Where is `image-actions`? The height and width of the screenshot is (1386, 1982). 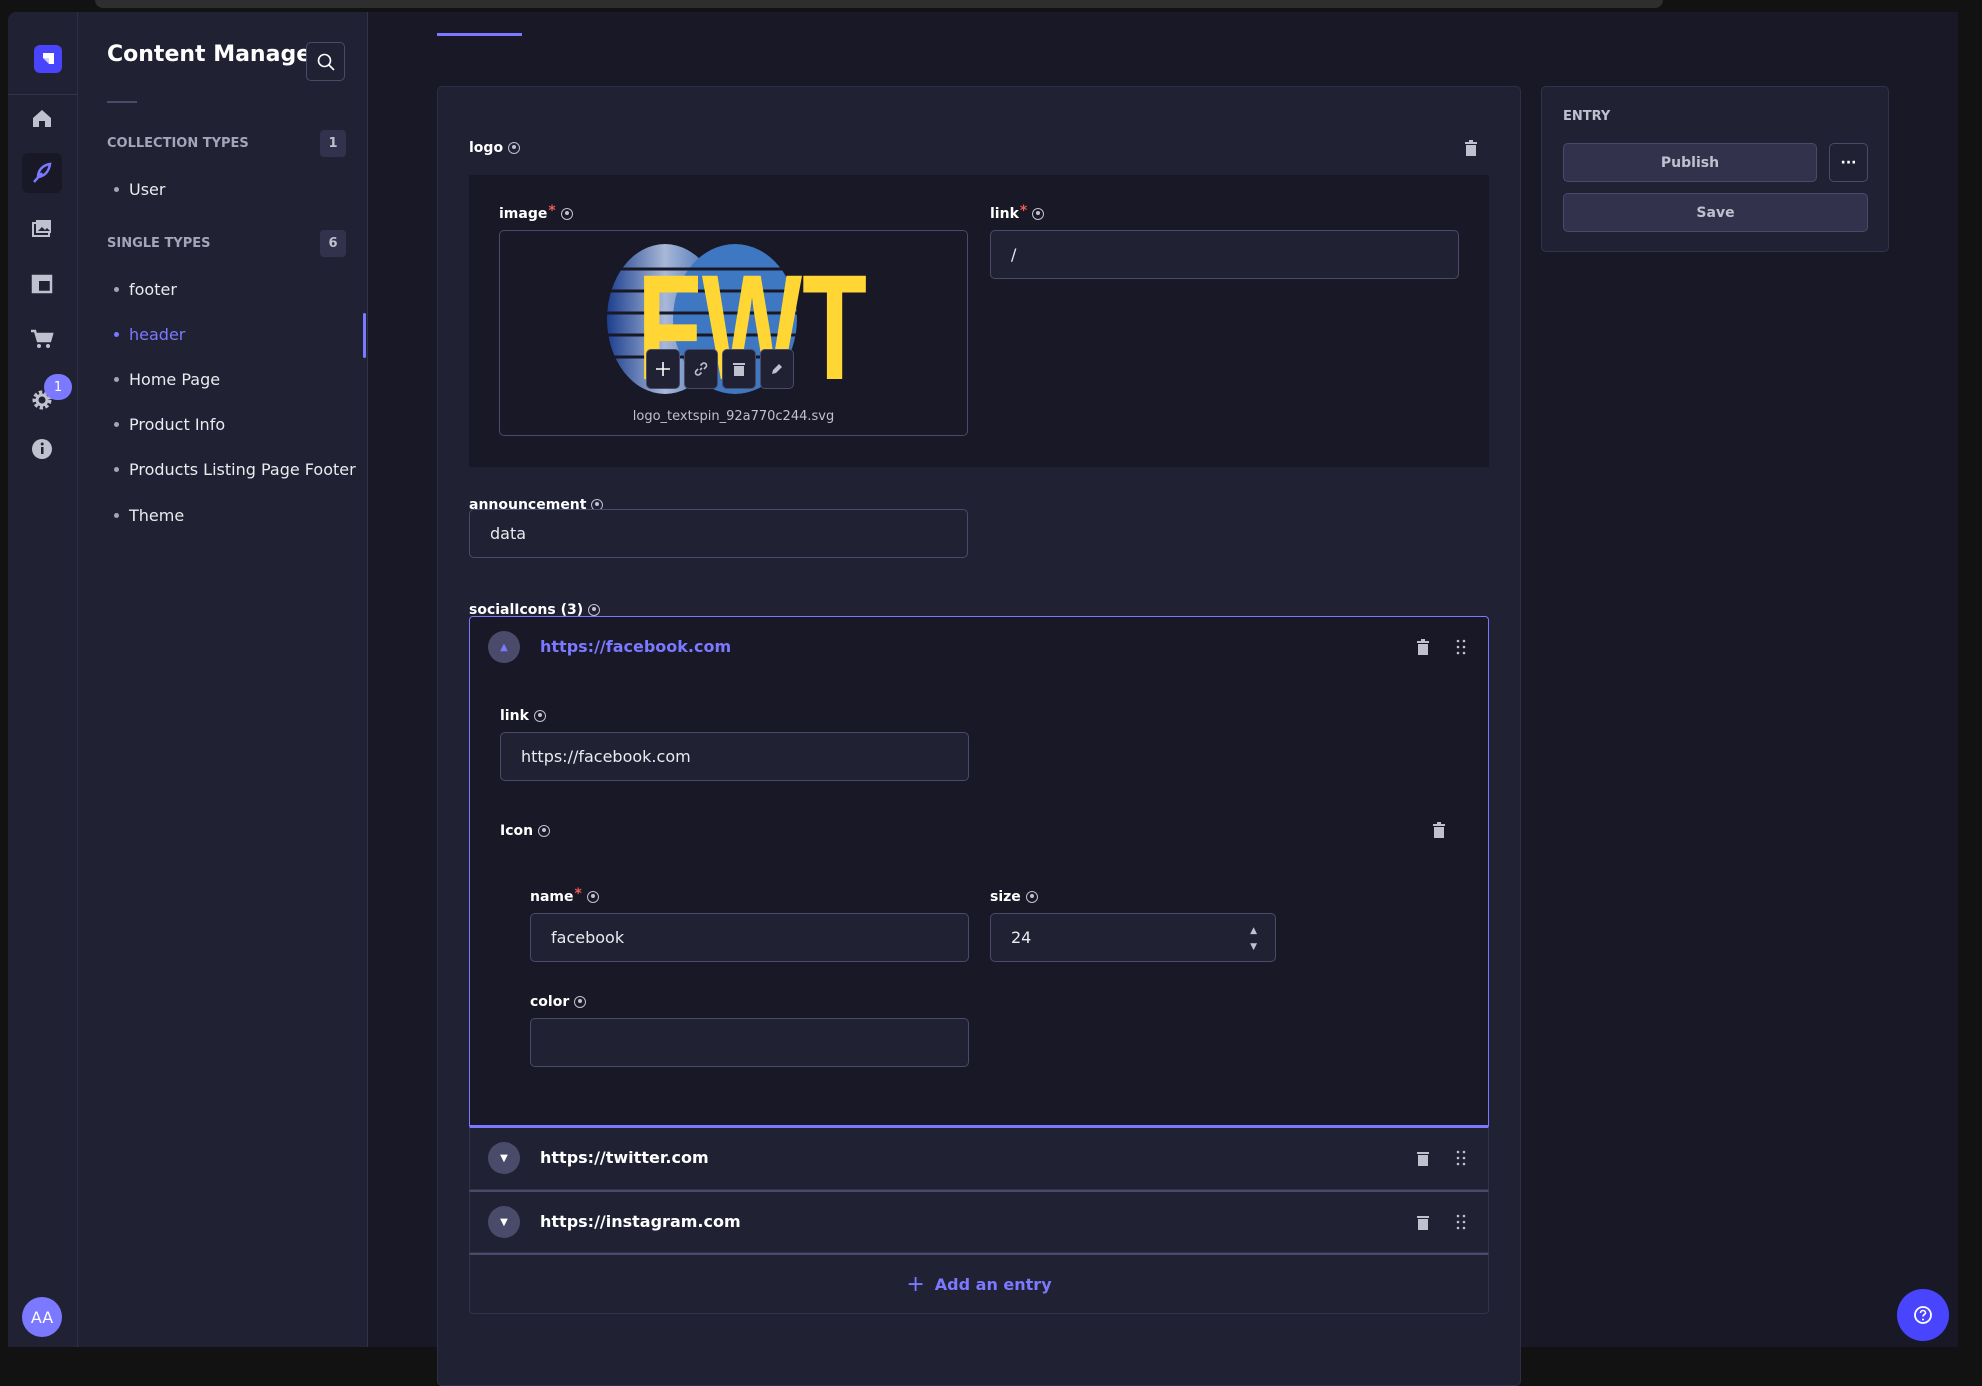
image-actions is located at coordinates (720, 369).